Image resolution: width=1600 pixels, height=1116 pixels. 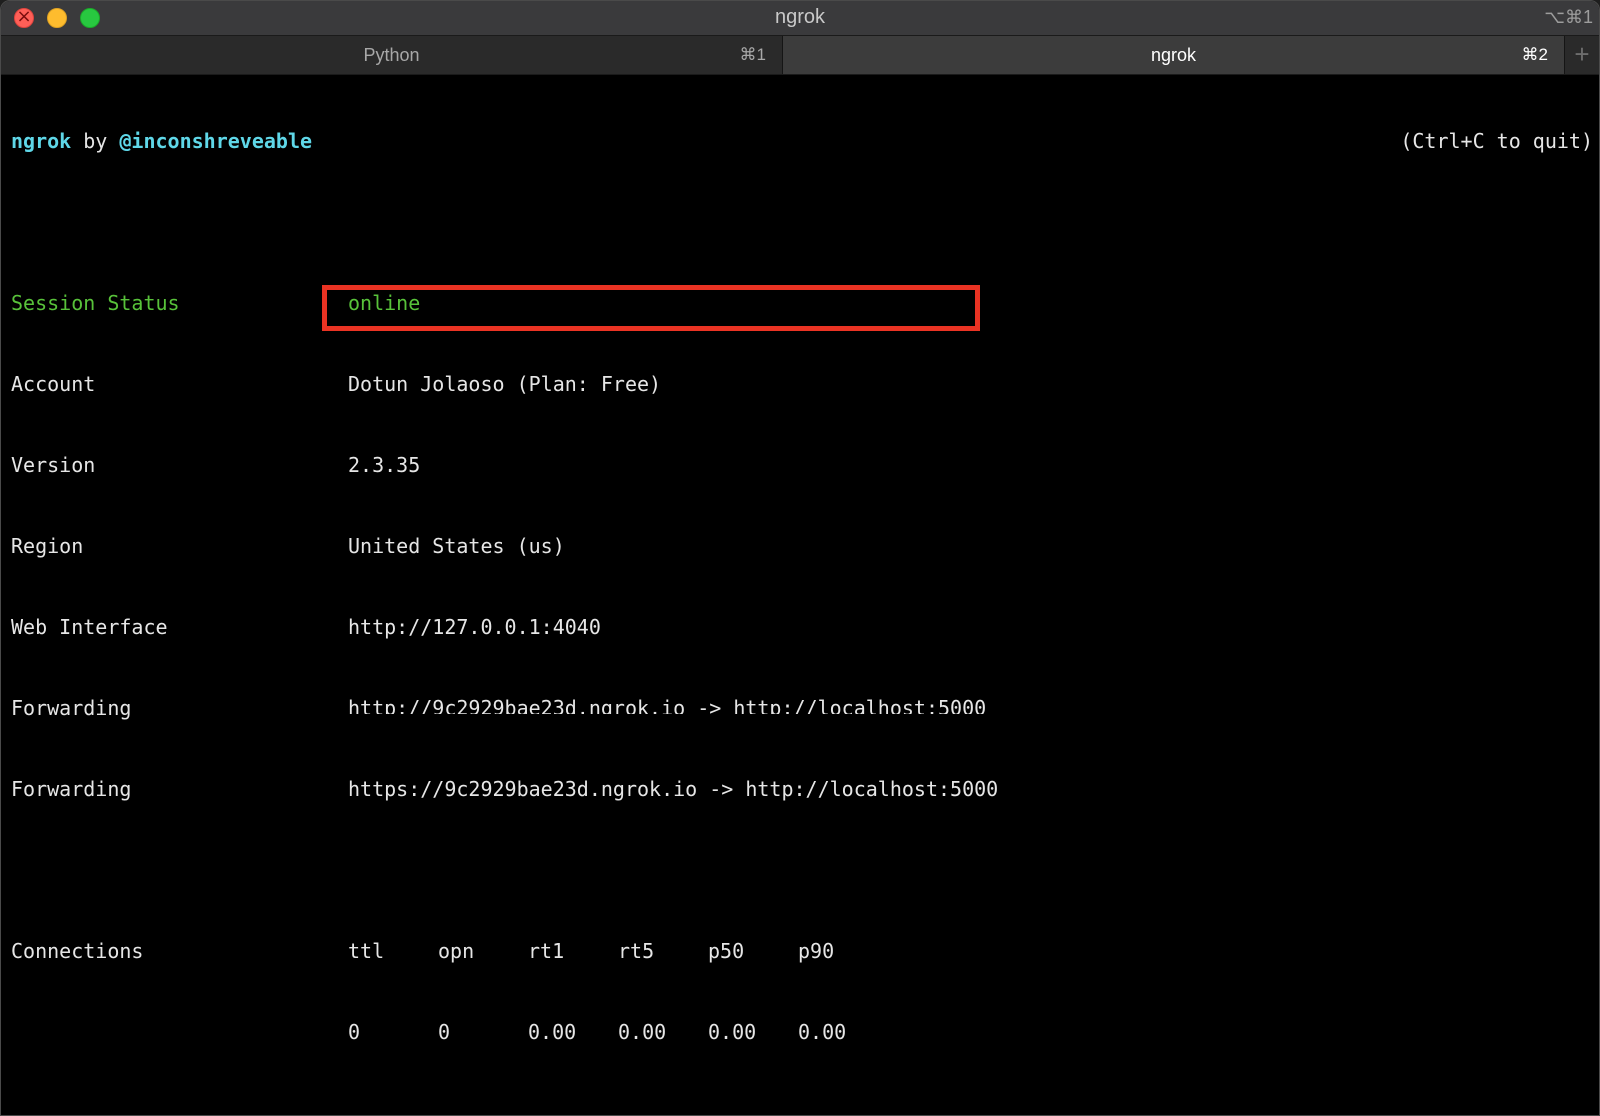 What do you see at coordinates (651, 308) in the screenshot?
I see `https-forwarding-highlight-box` at bounding box center [651, 308].